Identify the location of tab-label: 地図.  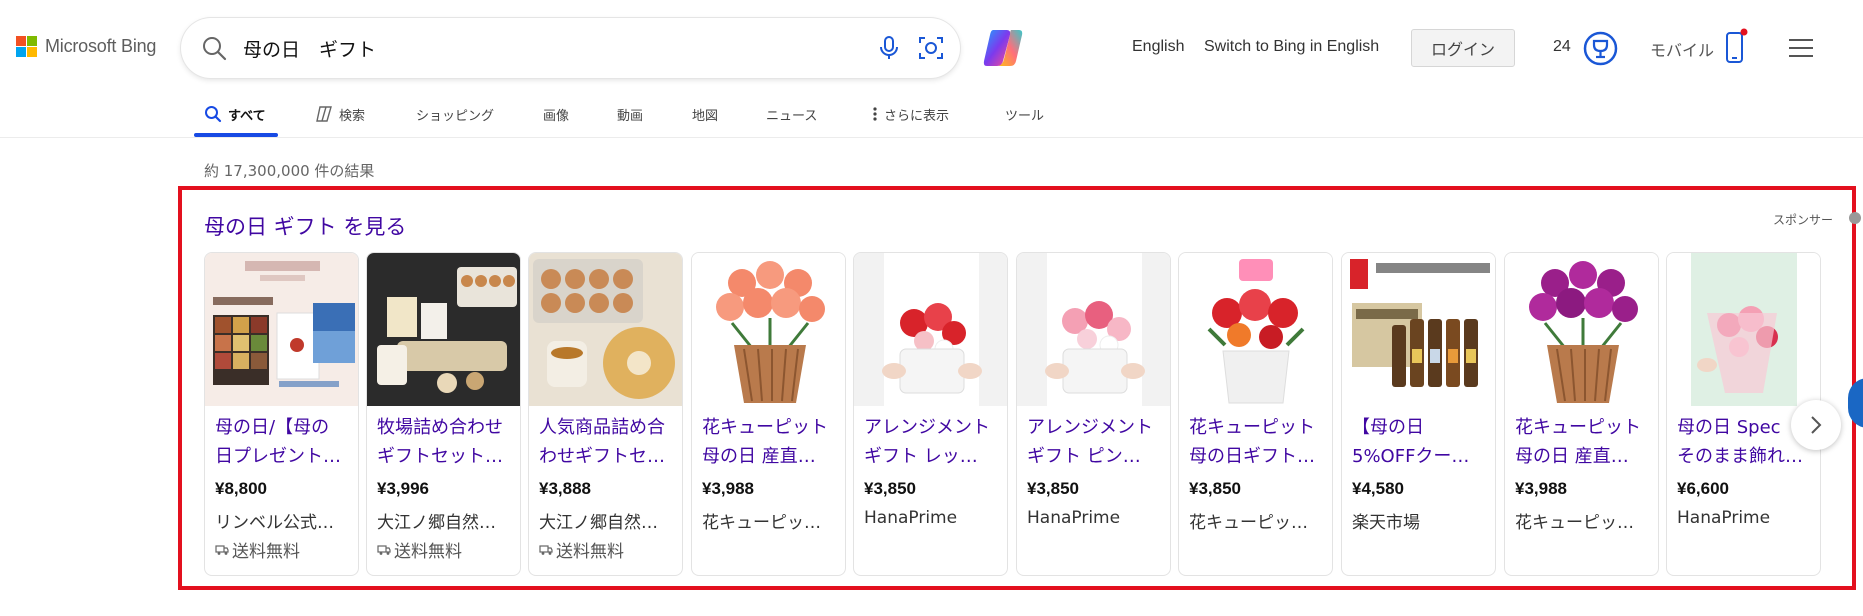
(705, 116).